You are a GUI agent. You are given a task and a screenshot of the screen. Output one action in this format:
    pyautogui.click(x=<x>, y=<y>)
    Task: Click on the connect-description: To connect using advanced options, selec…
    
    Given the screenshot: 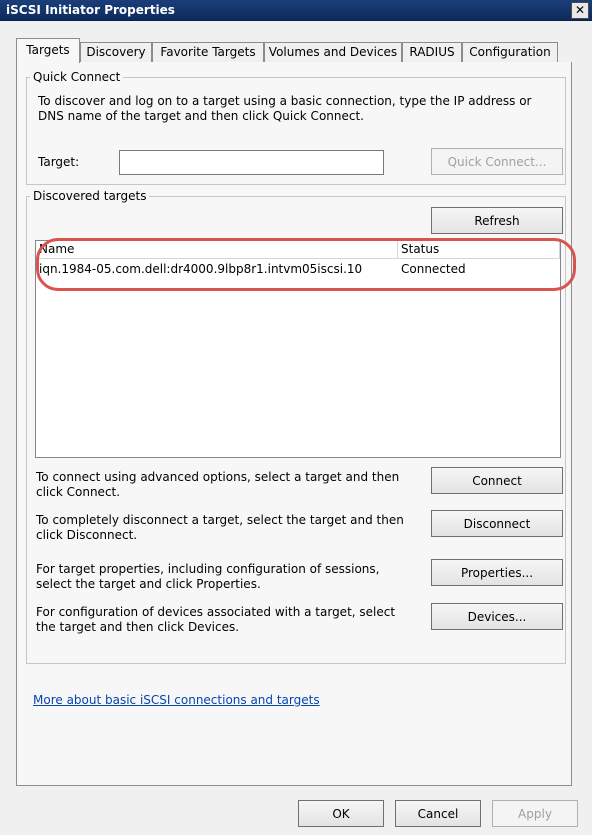 What is the action you would take?
    pyautogui.click(x=218, y=484)
    